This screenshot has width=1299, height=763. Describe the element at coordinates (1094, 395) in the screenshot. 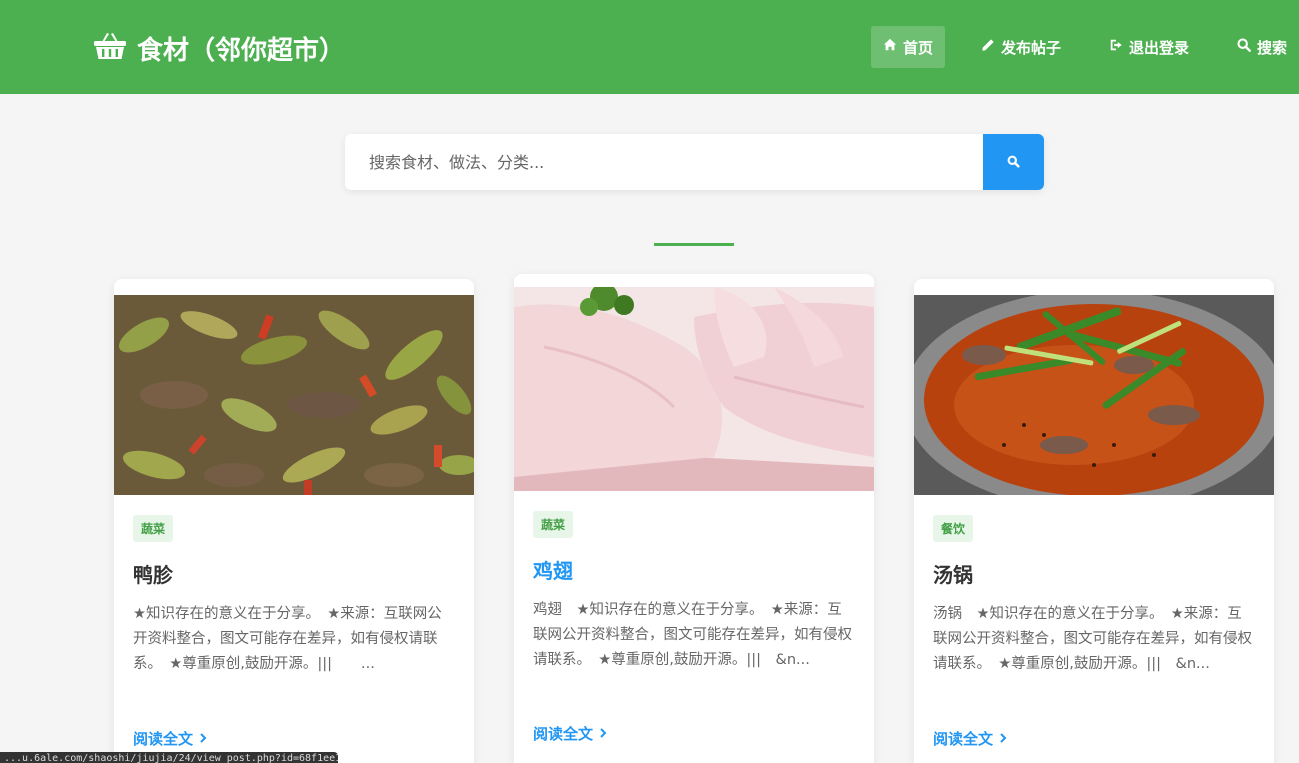

I see `post-image-hotpot` at that location.